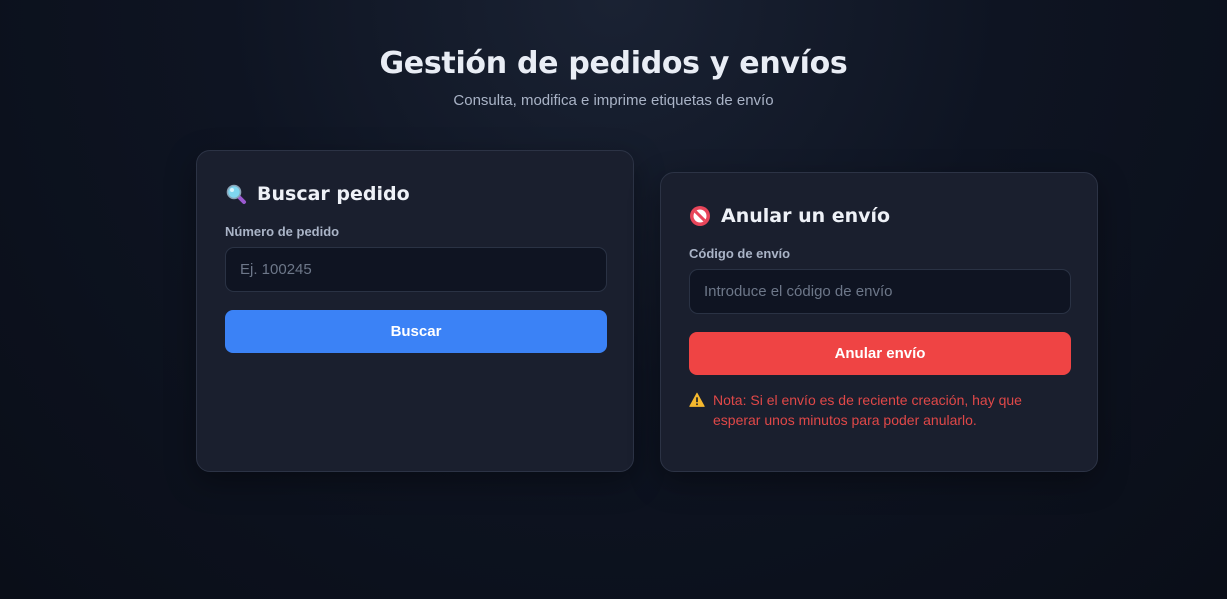  What do you see at coordinates (880, 353) in the screenshot?
I see `cancel-shipment-button: Anular envío` at bounding box center [880, 353].